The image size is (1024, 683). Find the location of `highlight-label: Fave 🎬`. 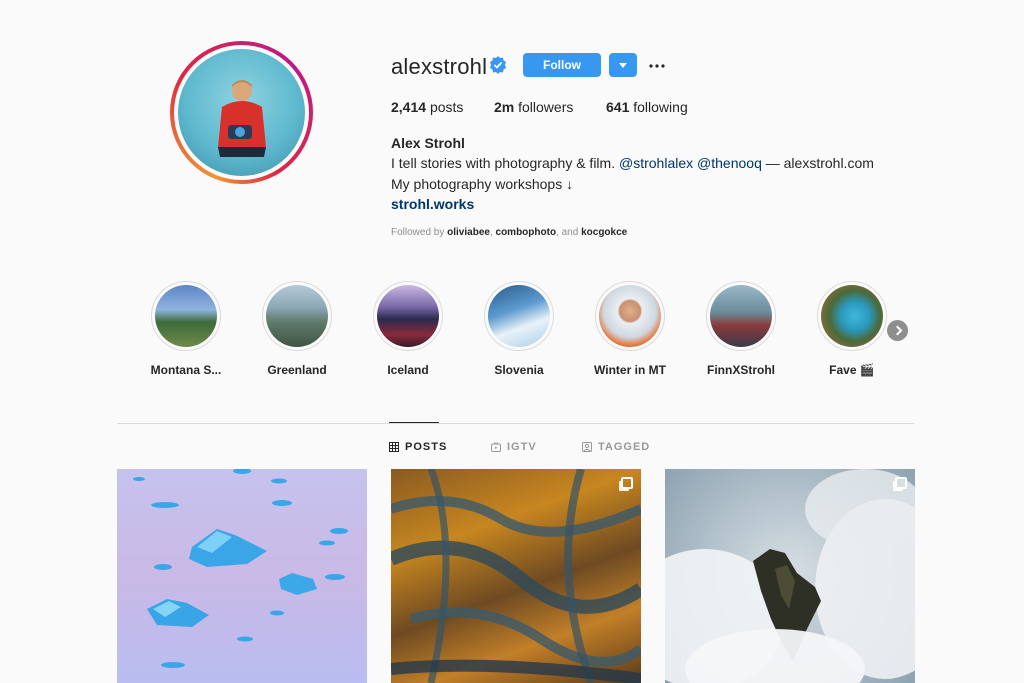

highlight-label: Fave 🎬 is located at coordinates (852, 370).